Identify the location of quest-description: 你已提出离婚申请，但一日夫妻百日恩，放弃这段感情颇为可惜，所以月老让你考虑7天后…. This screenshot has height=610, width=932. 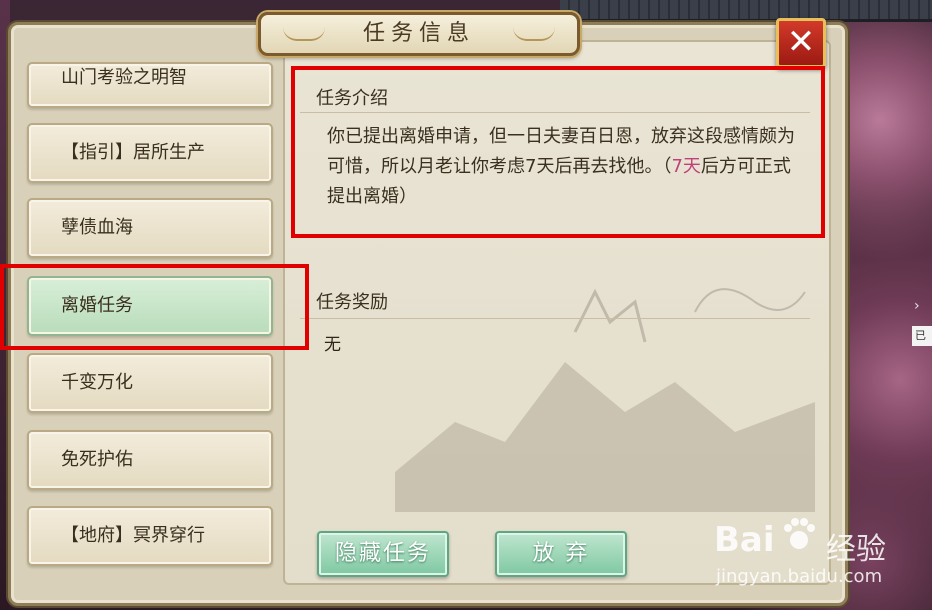
(562, 167).